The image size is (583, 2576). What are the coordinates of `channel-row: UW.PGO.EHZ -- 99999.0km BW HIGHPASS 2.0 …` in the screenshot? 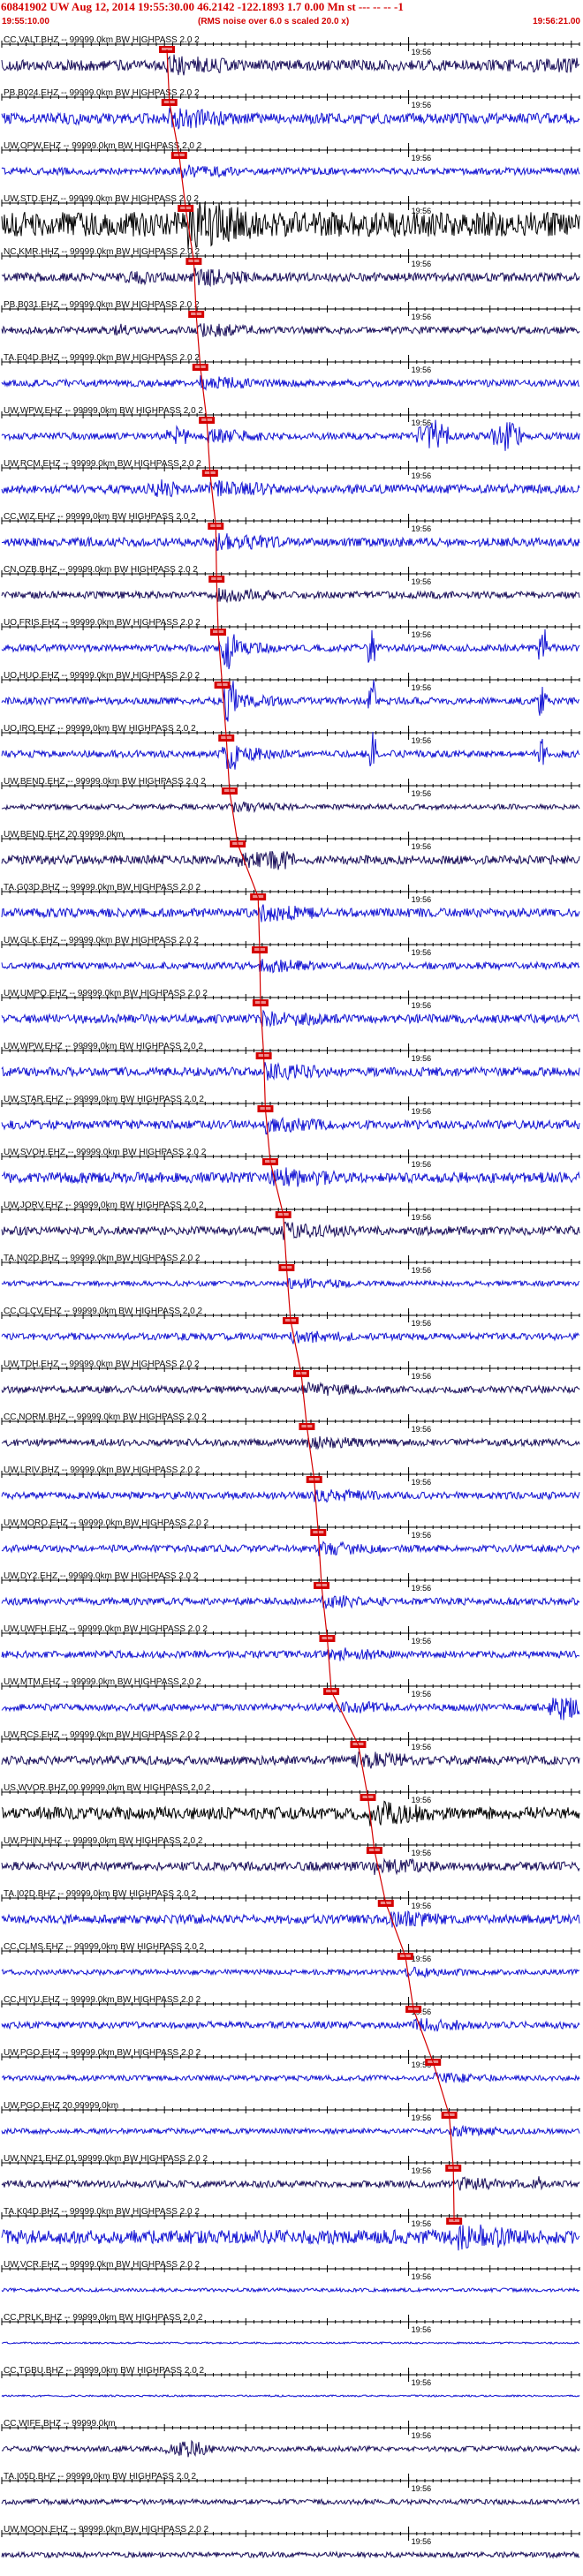 It's located at (290, 2066).